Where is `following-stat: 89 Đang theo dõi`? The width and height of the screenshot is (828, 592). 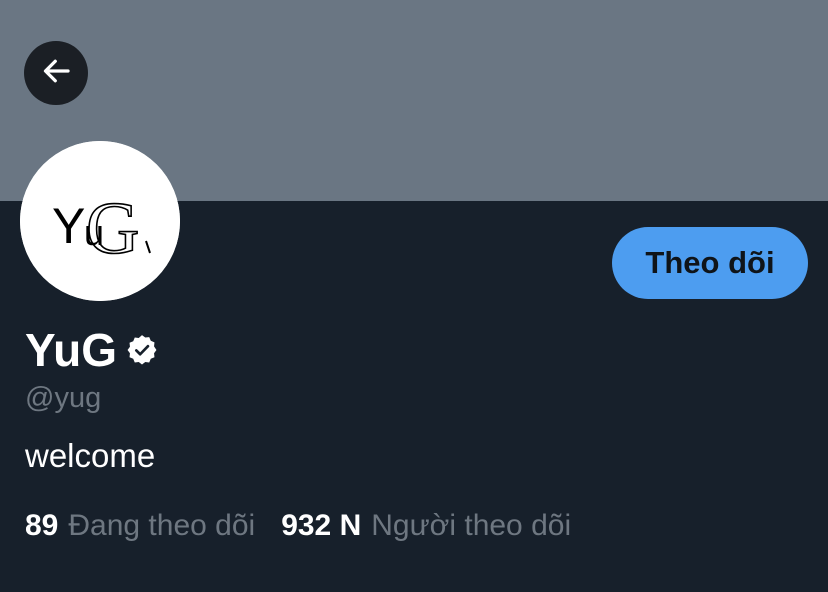
following-stat: 89 Đang theo dõi is located at coordinates (140, 526).